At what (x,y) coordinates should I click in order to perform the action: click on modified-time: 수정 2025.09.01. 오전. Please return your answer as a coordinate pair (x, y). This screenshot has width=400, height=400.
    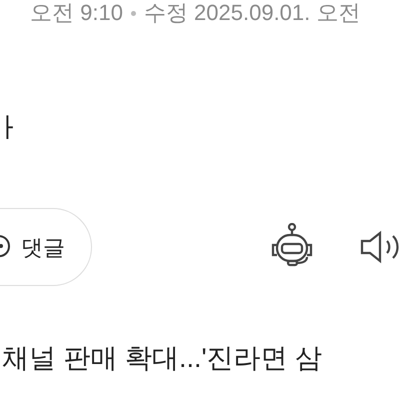
    Looking at the image, I should click on (252, 13).